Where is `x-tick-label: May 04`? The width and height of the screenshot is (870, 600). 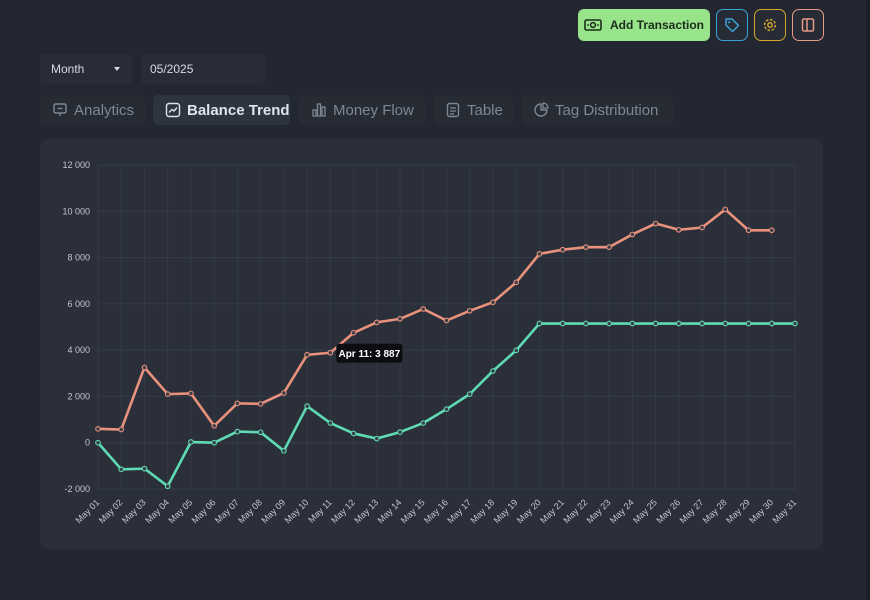 x-tick-label: May 04 is located at coordinates (157, 511).